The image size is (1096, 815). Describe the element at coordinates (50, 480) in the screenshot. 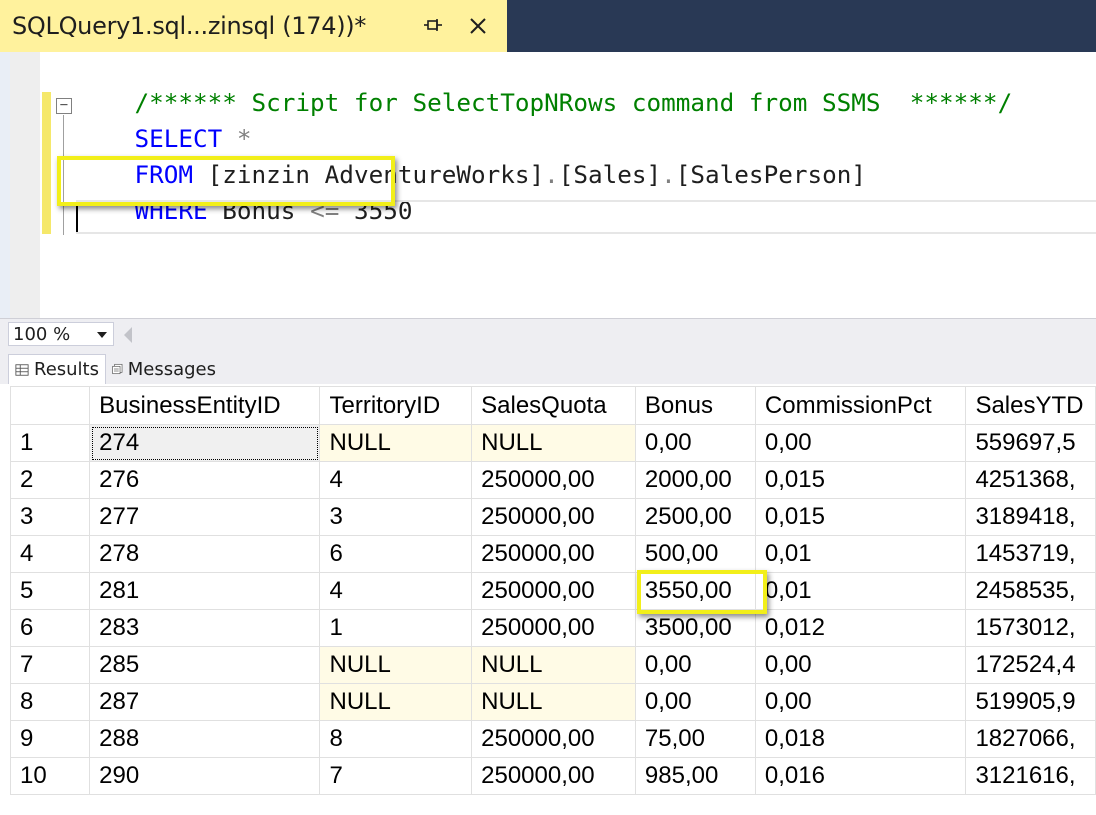

I see `row-number: 2` at that location.